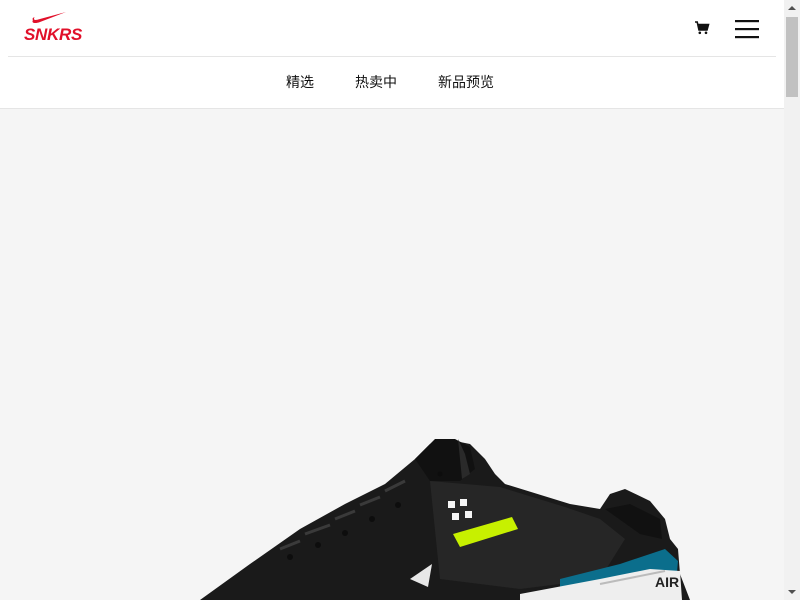 This screenshot has width=800, height=600. Describe the element at coordinates (667, 582) in the screenshot. I see `svg-text: AIR` at that location.